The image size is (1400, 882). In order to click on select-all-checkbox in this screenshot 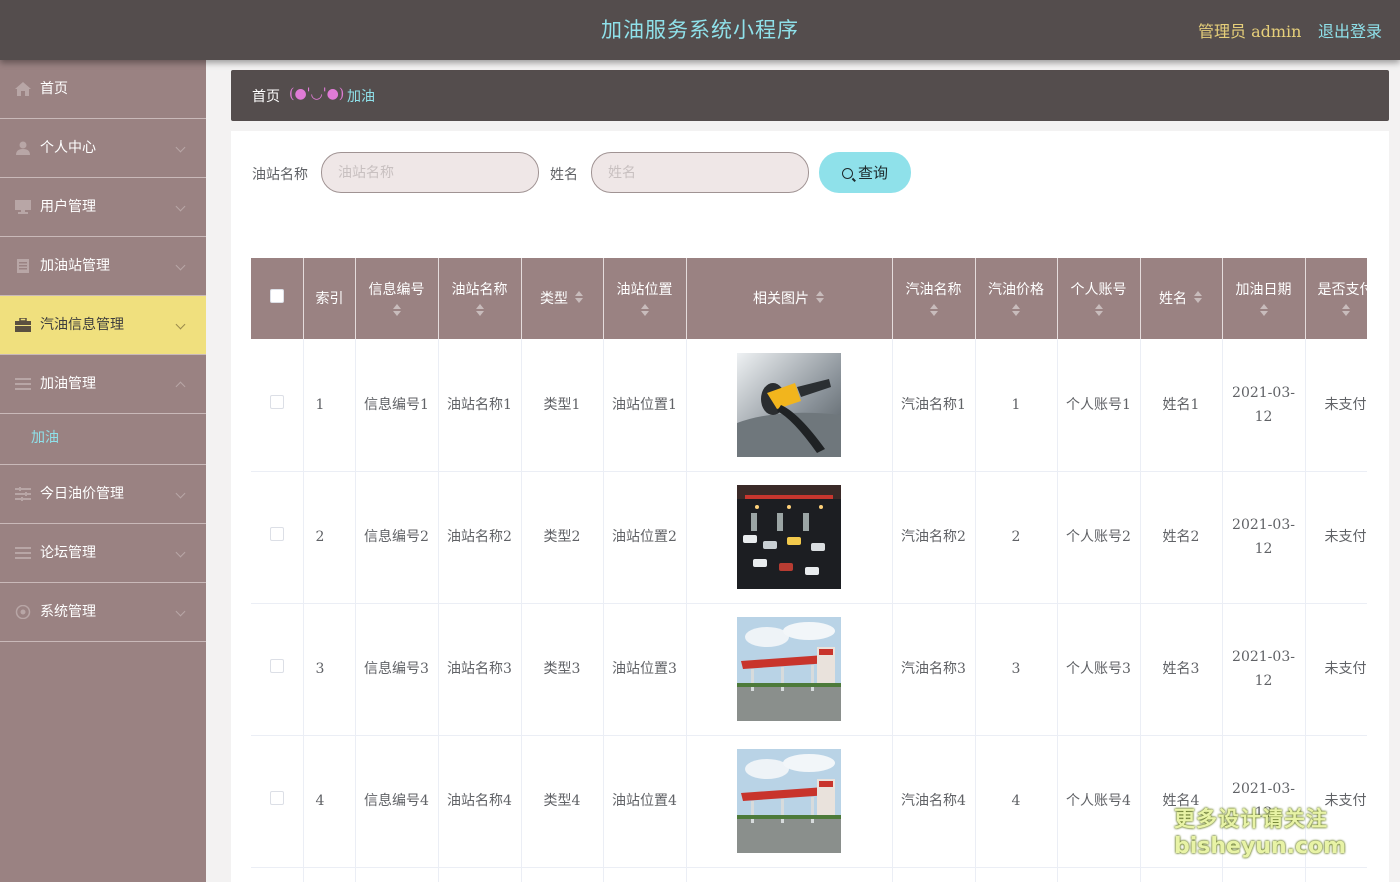, I will do `click(276, 295)`.